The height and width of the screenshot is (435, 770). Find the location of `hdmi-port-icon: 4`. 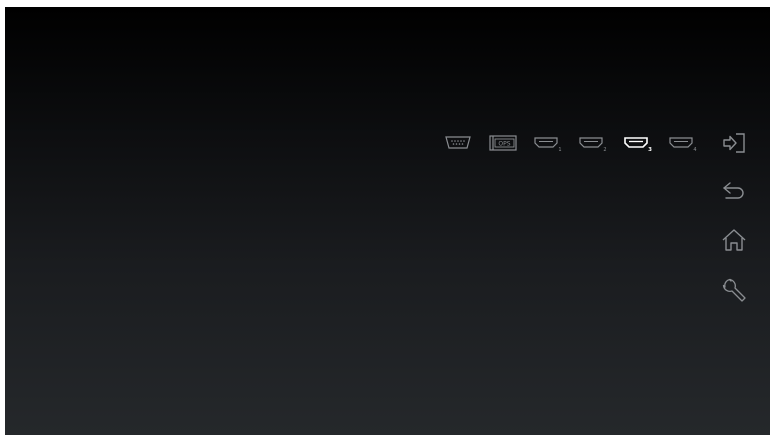

hdmi-port-icon: 4 is located at coordinates (683, 144).